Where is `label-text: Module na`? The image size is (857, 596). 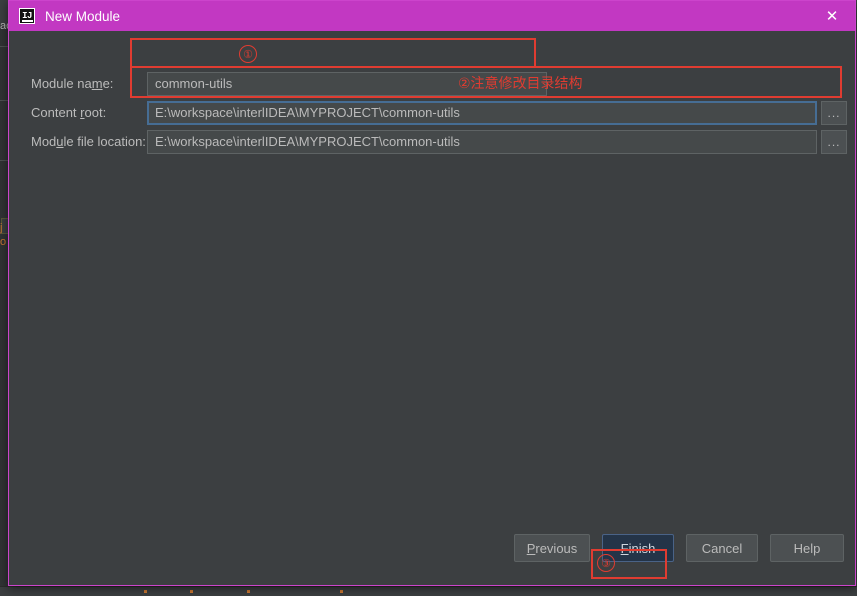
label-text: Module na is located at coordinates (61, 83).